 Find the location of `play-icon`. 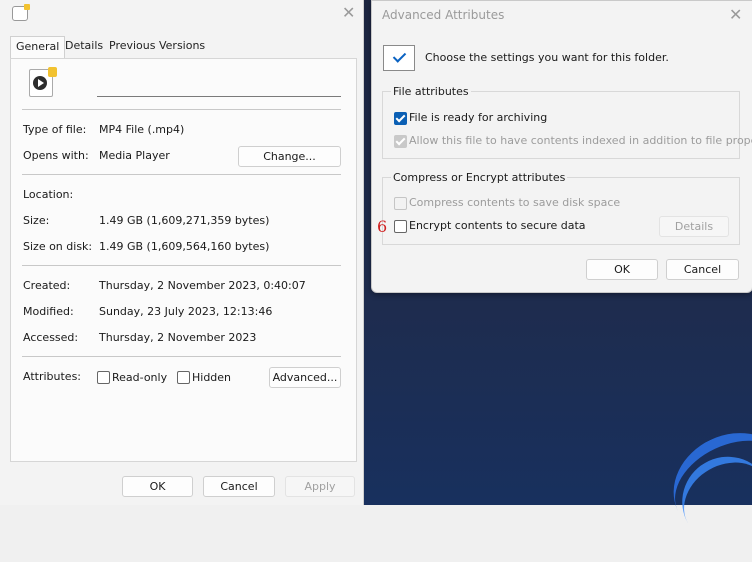

play-icon is located at coordinates (40, 83).